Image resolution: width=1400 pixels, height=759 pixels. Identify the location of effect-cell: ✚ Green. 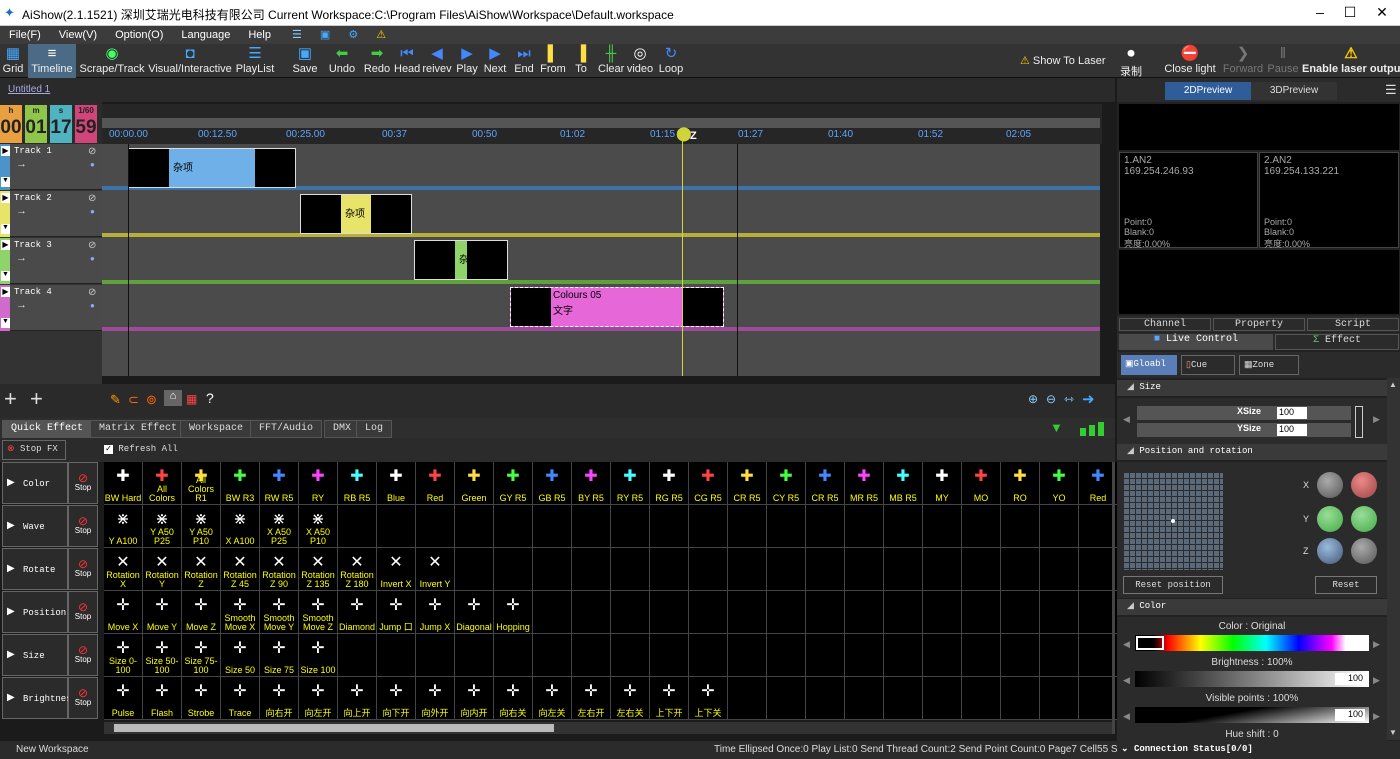
(474, 483).